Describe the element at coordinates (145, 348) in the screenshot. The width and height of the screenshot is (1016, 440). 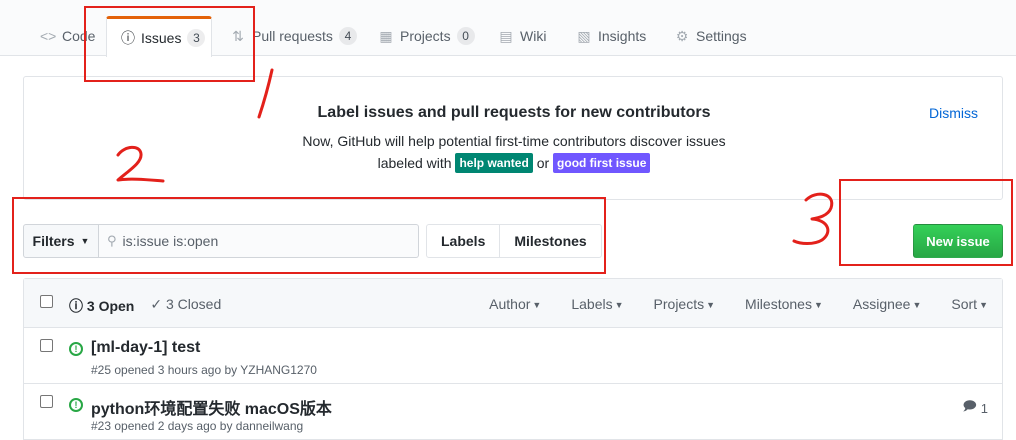
I see `issue-title-link: [ml-day-1] test` at that location.